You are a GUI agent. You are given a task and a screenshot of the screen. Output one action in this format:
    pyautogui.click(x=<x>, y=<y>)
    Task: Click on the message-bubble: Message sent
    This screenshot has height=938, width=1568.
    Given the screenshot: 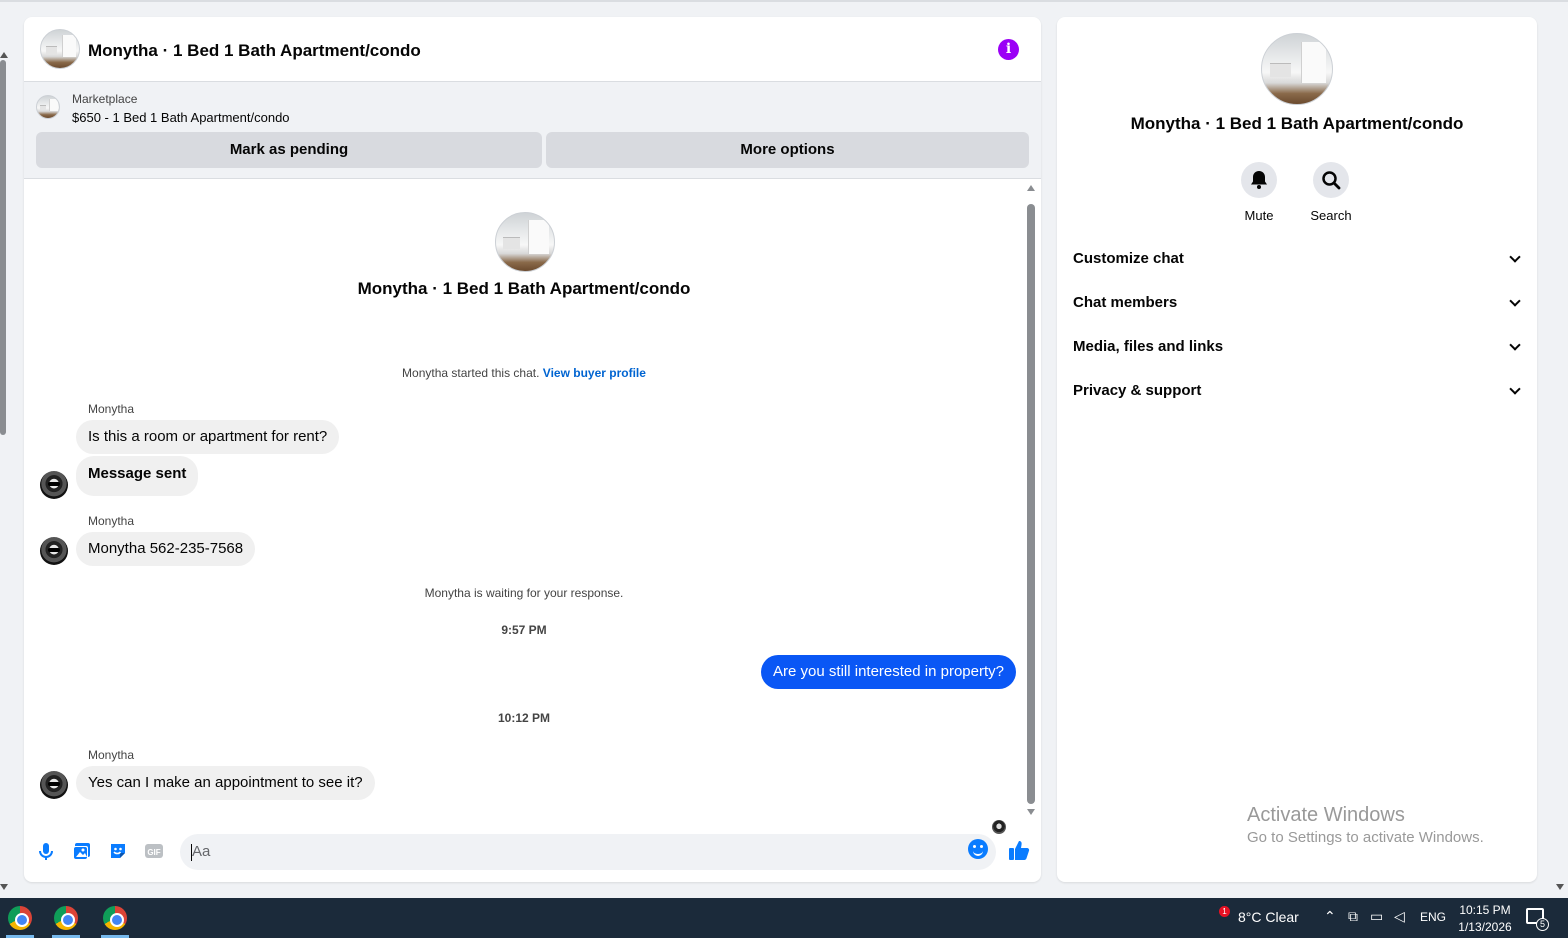 What is the action you would take?
    pyautogui.click(x=137, y=476)
    